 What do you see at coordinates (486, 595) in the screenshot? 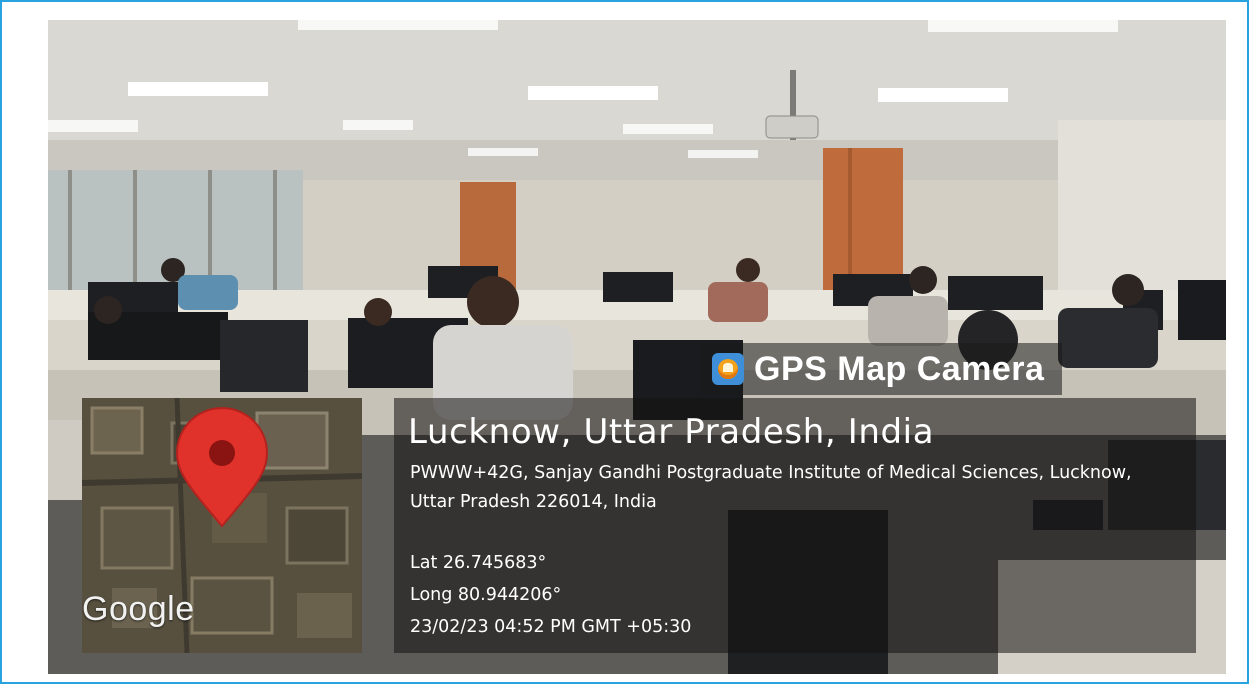
I see `longitude-text: Long 80.944206°` at bounding box center [486, 595].